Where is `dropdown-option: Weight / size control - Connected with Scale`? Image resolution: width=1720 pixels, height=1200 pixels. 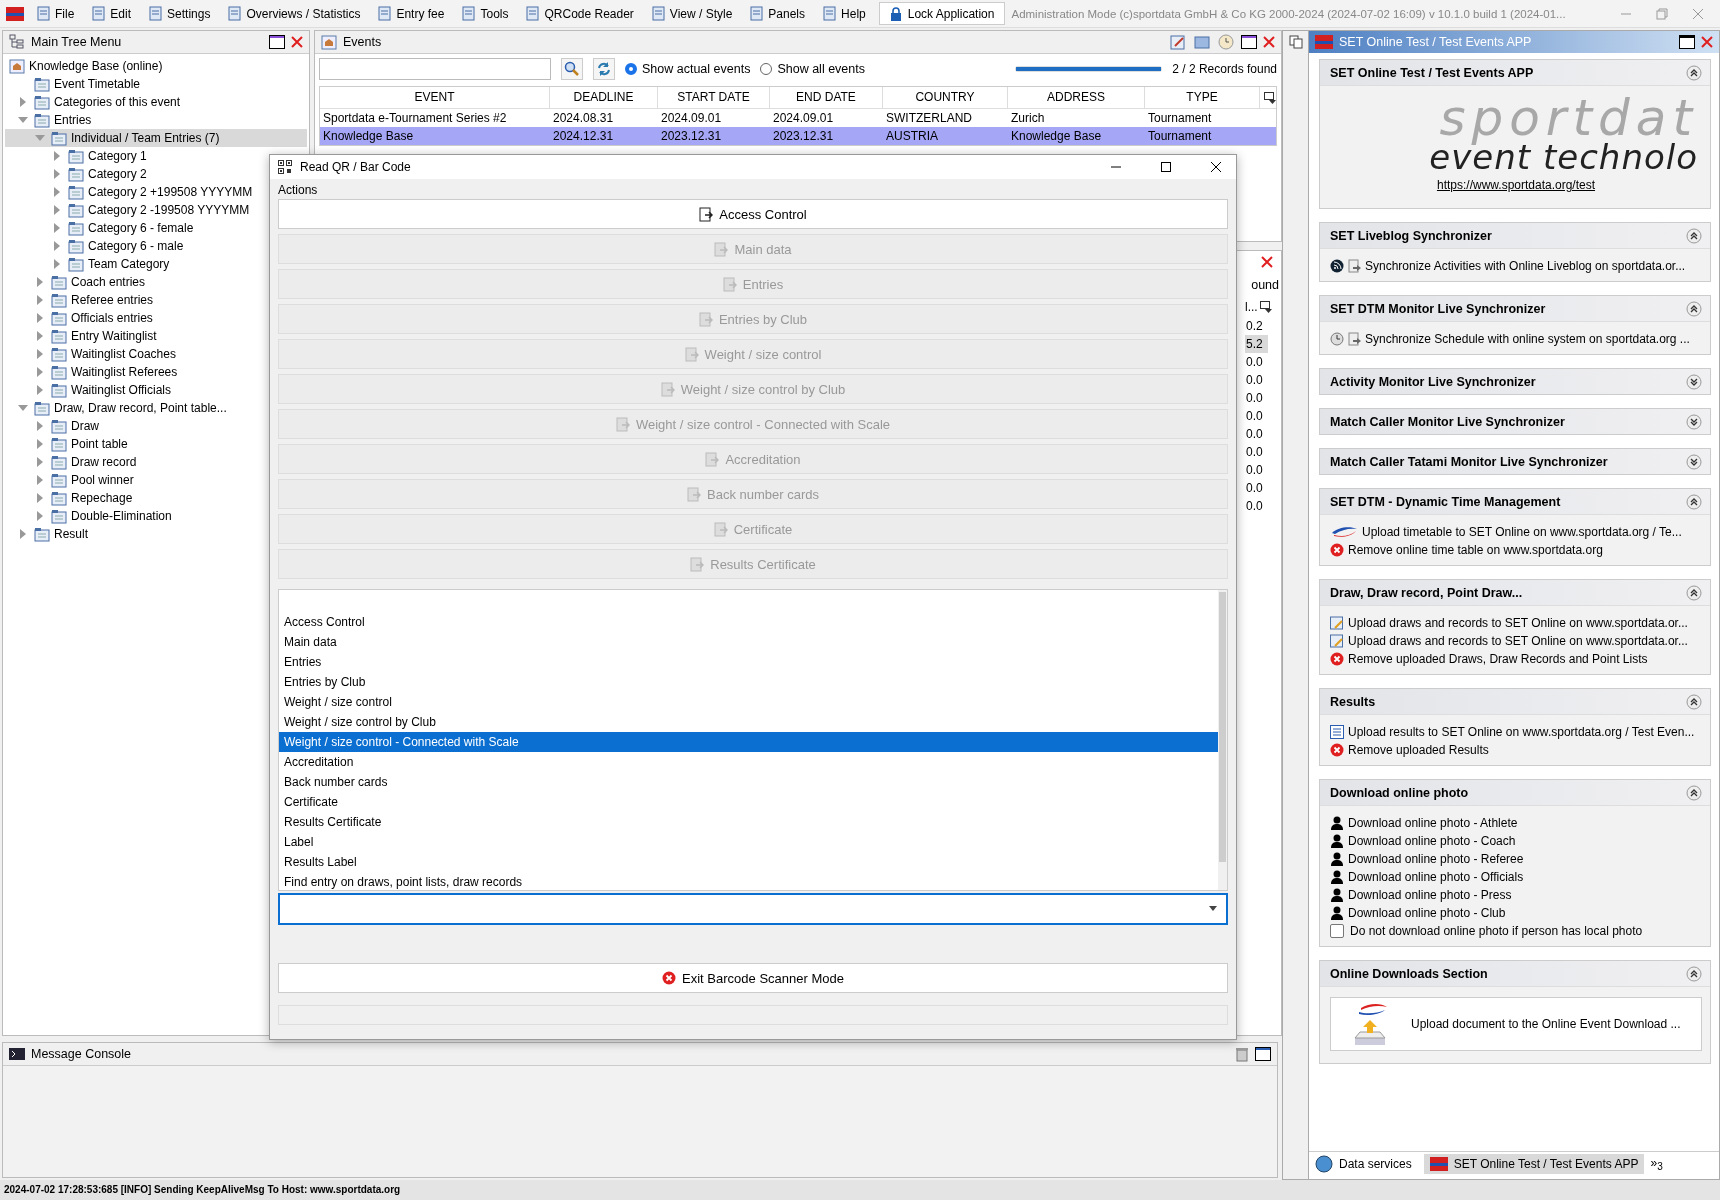 dropdown-option: Weight / size control - Connected with Scale is located at coordinates (748, 742).